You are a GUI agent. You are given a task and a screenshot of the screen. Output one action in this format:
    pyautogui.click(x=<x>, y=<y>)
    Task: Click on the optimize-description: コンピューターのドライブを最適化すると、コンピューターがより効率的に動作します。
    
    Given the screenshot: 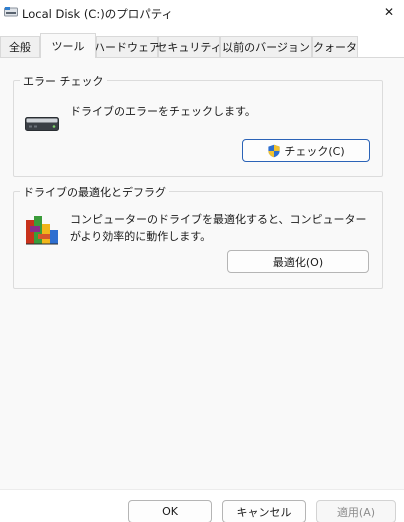 What is the action you would take?
    pyautogui.click(x=218, y=228)
    